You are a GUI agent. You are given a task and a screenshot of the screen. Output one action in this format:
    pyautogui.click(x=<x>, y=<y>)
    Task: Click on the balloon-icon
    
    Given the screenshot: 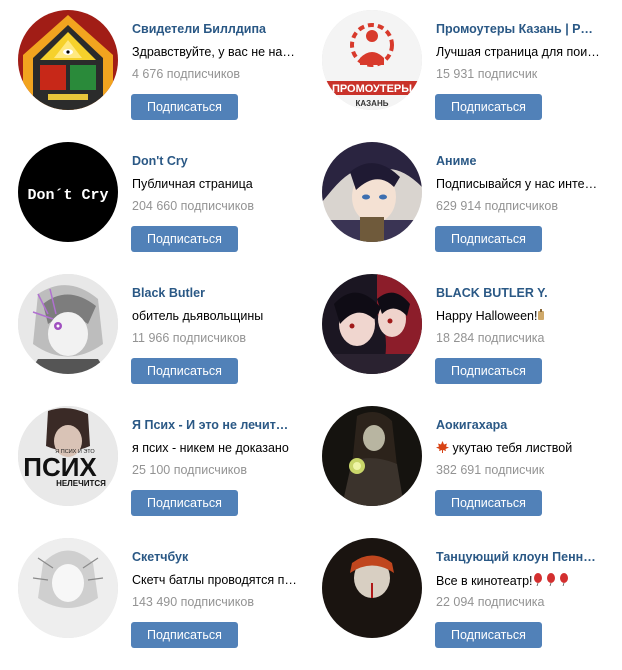 What is the action you would take?
    pyautogui.click(x=551, y=581)
    